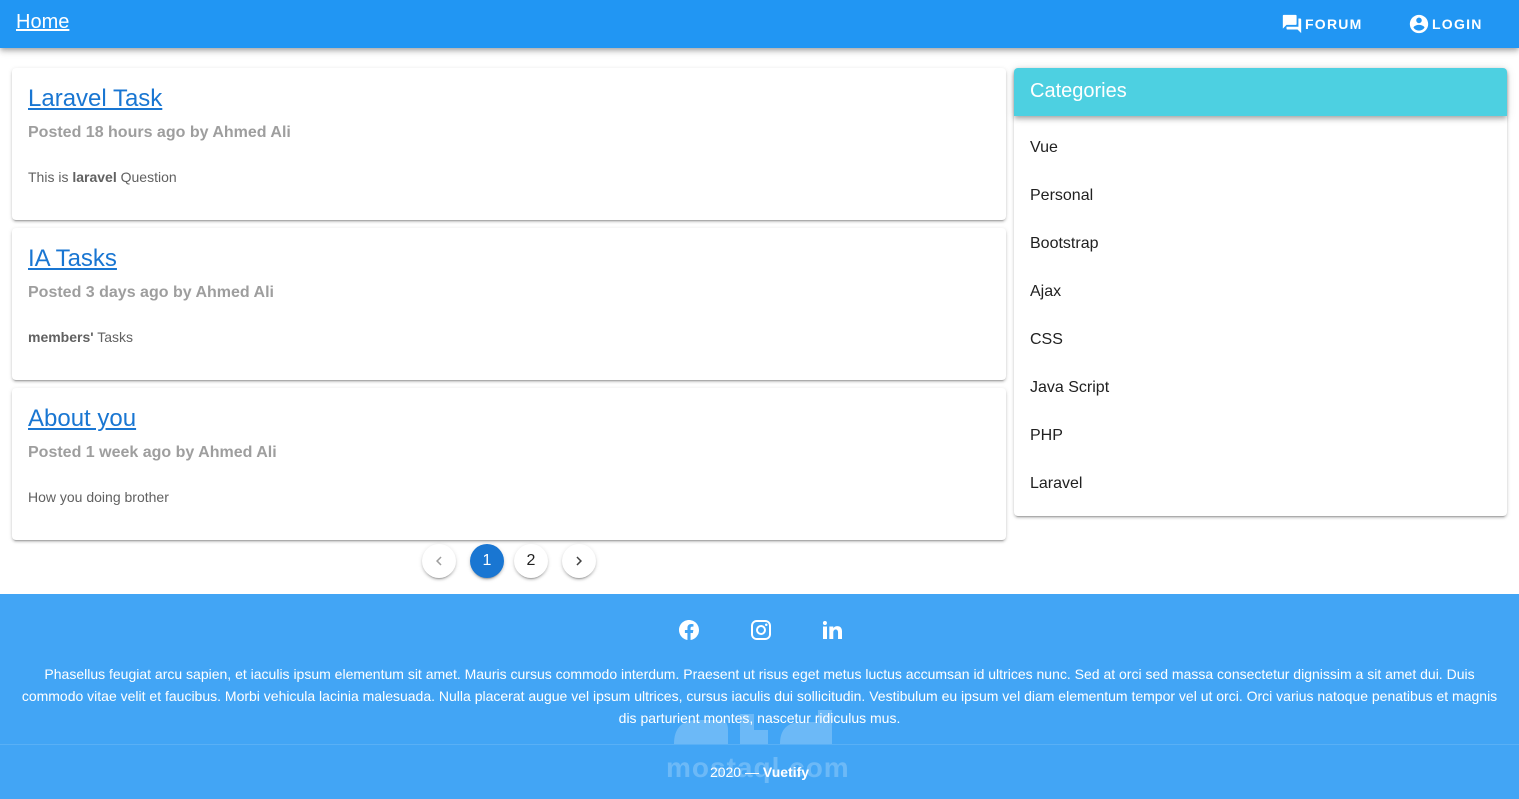 The width and height of the screenshot is (1519, 799). What do you see at coordinates (759, 772) in the screenshot?
I see `footer-copyright: 2020 — Vuetify` at bounding box center [759, 772].